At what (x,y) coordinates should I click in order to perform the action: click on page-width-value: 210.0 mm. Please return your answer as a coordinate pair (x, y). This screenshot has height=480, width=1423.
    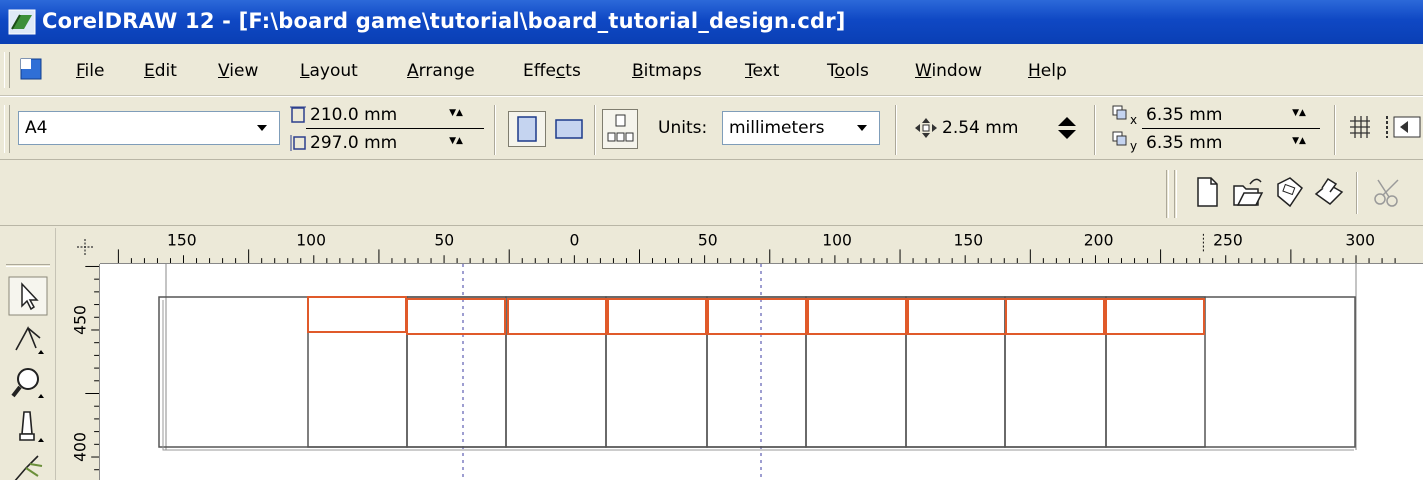
    Looking at the image, I should click on (353, 115).